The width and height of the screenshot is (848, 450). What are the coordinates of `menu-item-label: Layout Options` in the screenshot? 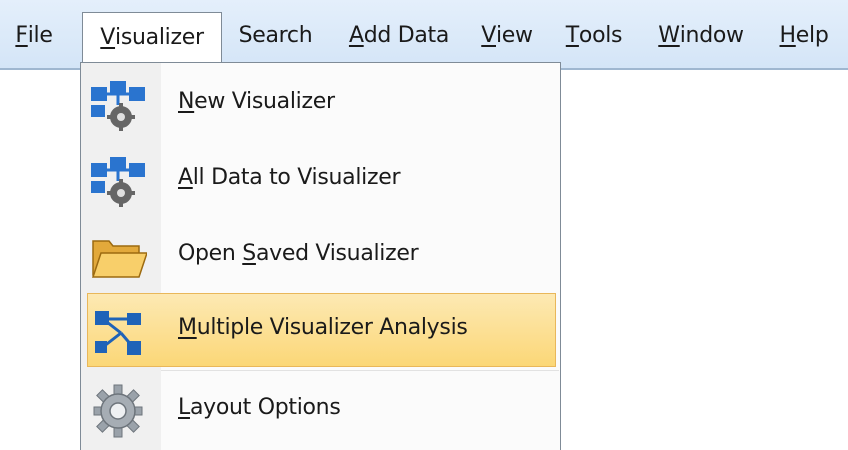 It's located at (259, 407).